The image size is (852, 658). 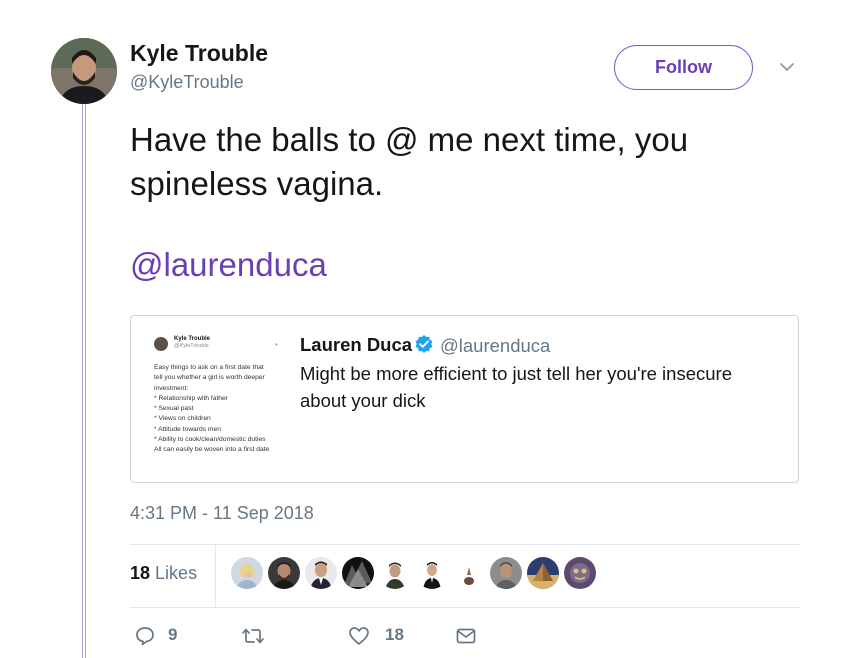 I want to click on tweet-mention-link: @laurenduca, so click(x=228, y=265).